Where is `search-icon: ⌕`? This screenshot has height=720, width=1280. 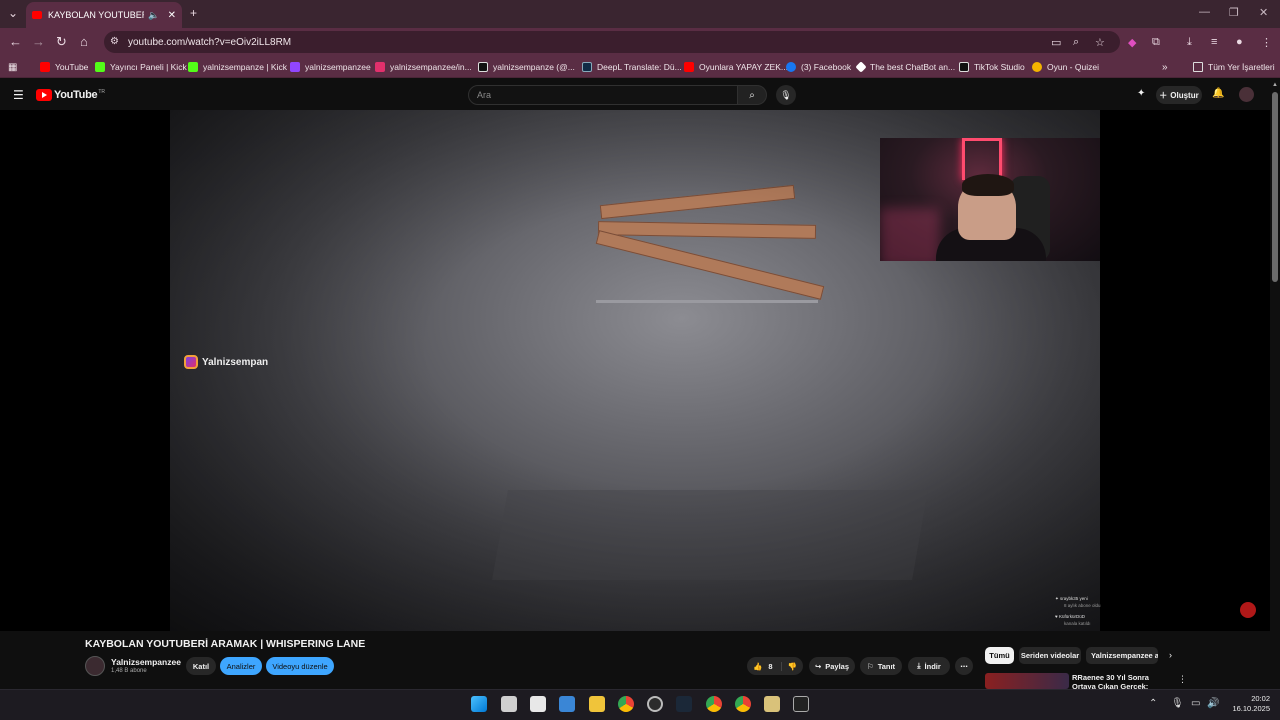 search-icon: ⌕ is located at coordinates (752, 95).